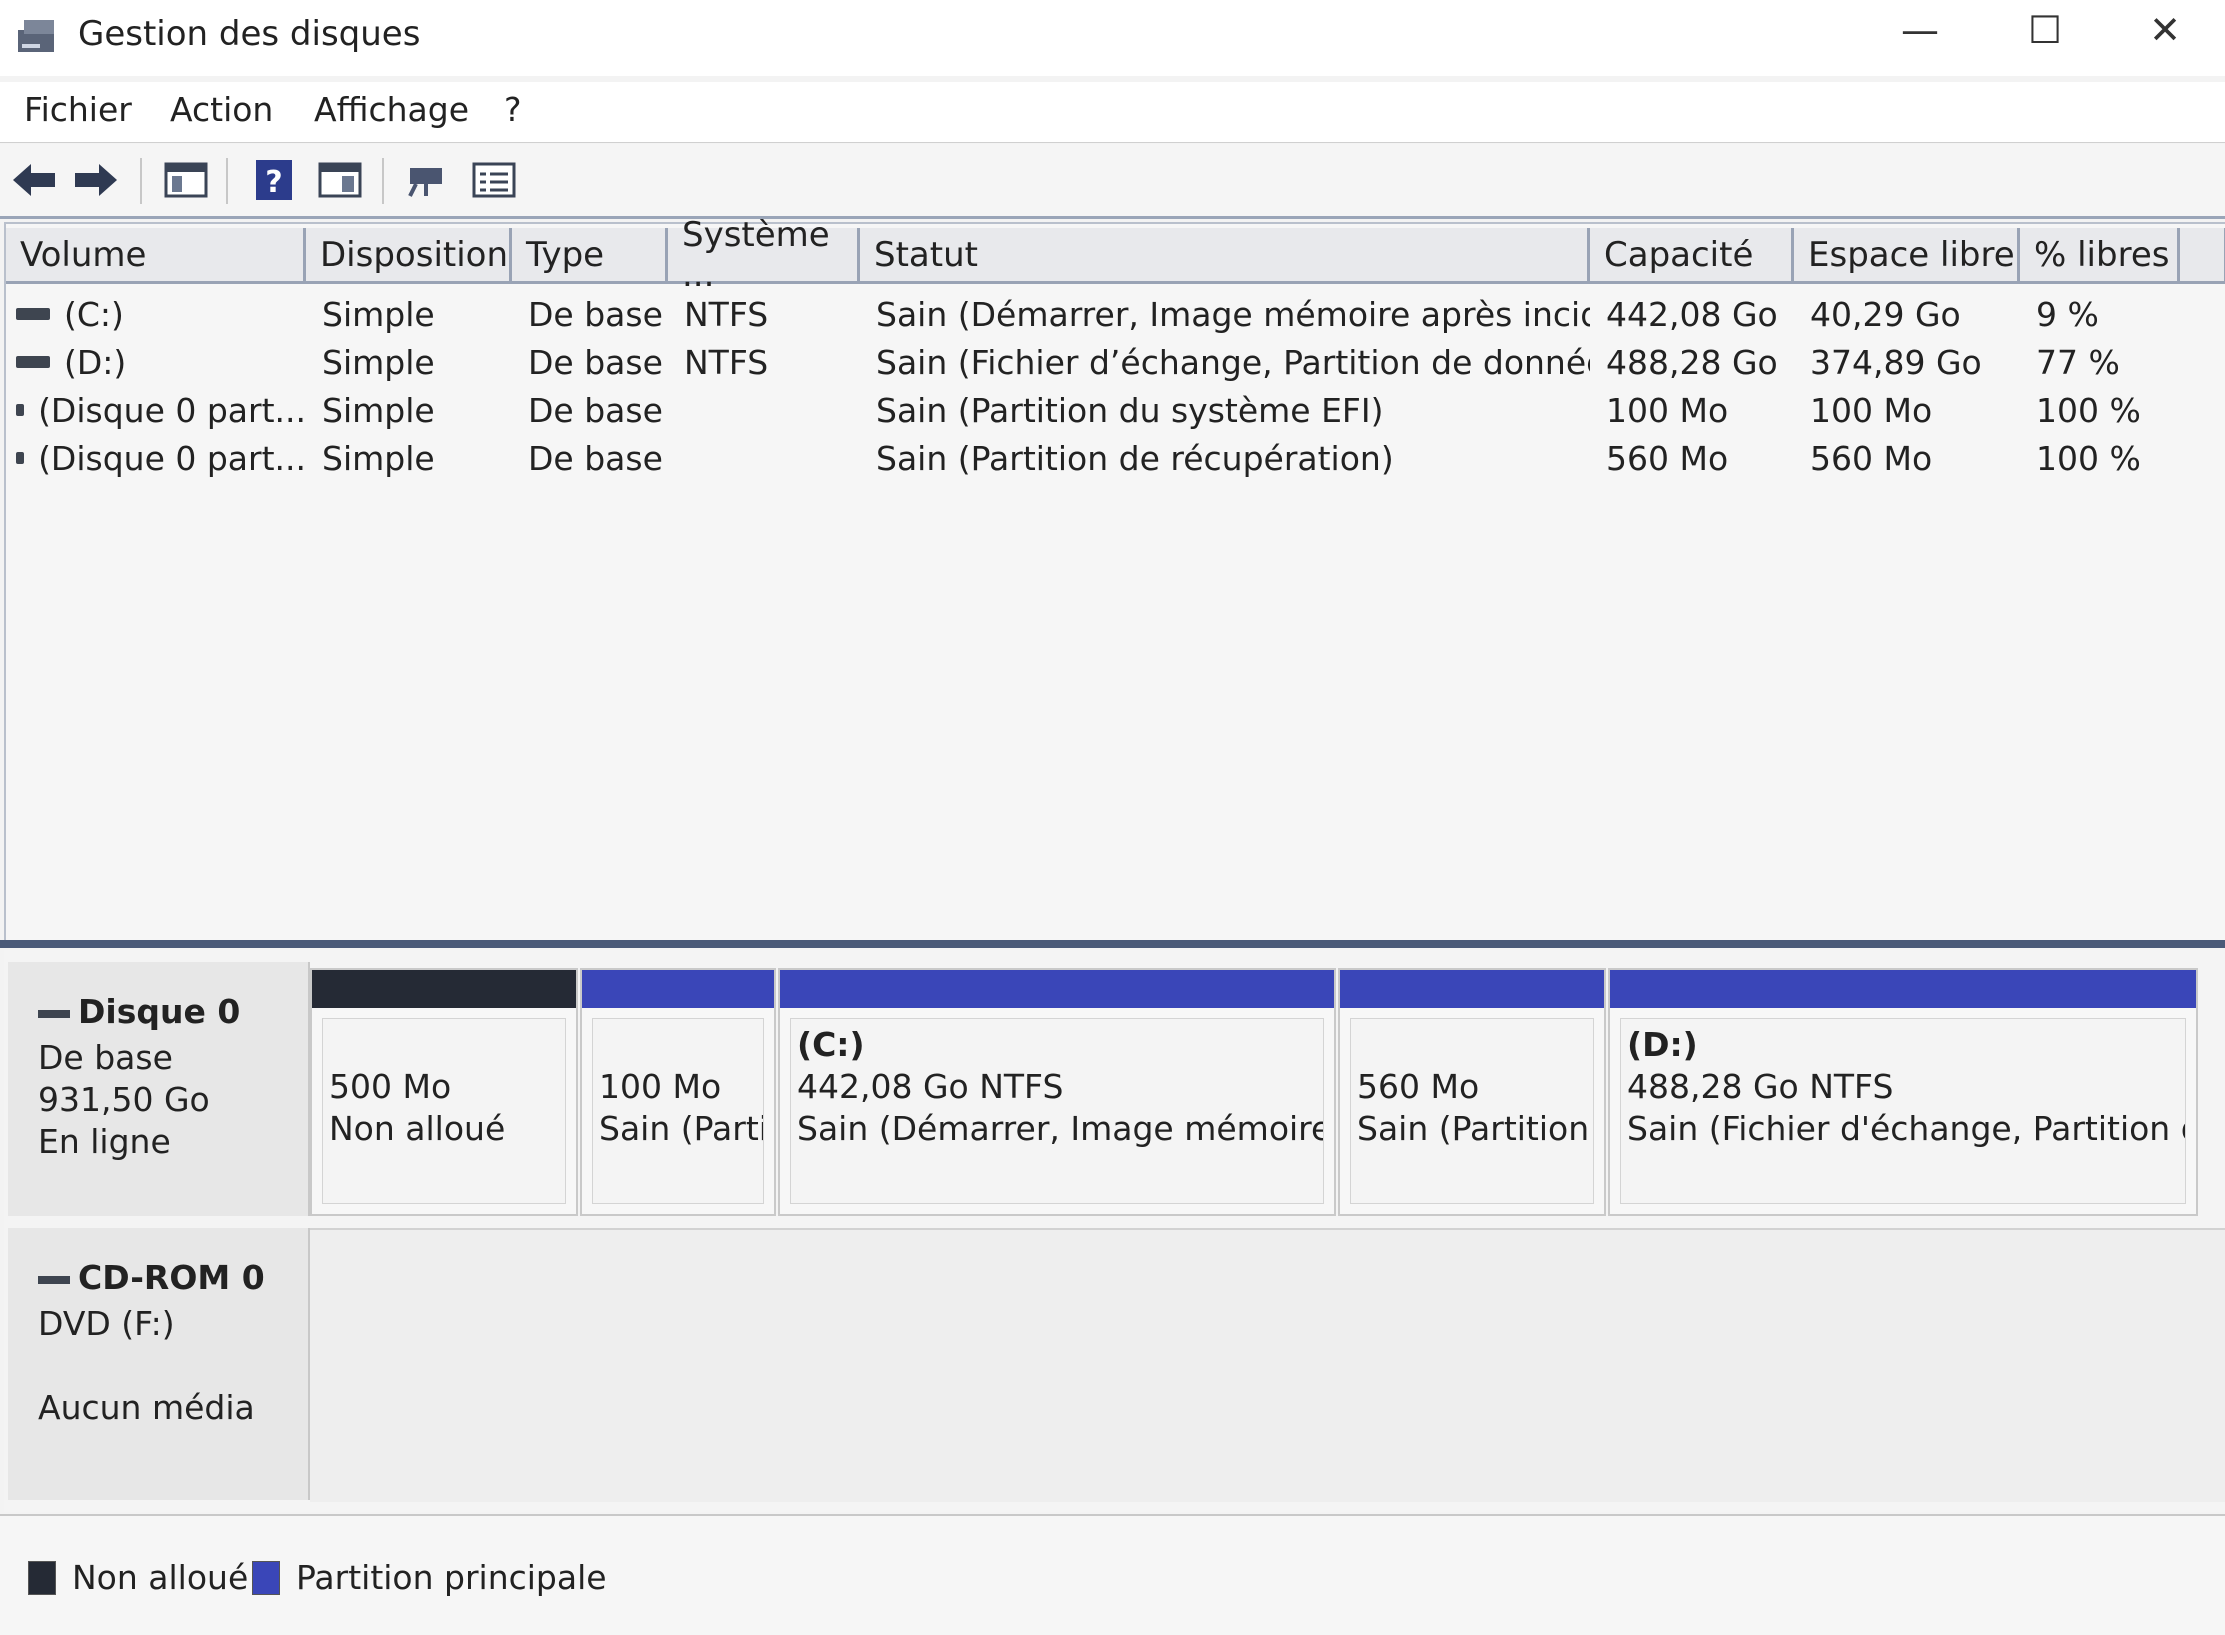 Image resolution: width=2225 pixels, height=1635 pixels. Describe the element at coordinates (340, 180) in the screenshot. I see `properties-icon` at that location.